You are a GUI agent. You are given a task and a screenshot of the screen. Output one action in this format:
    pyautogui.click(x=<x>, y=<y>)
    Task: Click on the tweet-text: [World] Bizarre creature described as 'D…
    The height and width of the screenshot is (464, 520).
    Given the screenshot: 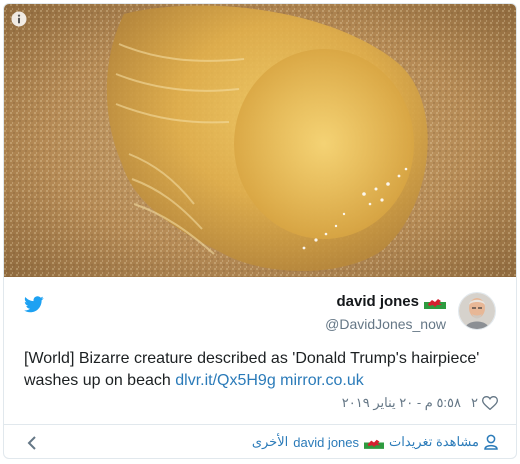 What is the action you would take?
    pyautogui.click(x=264, y=370)
    